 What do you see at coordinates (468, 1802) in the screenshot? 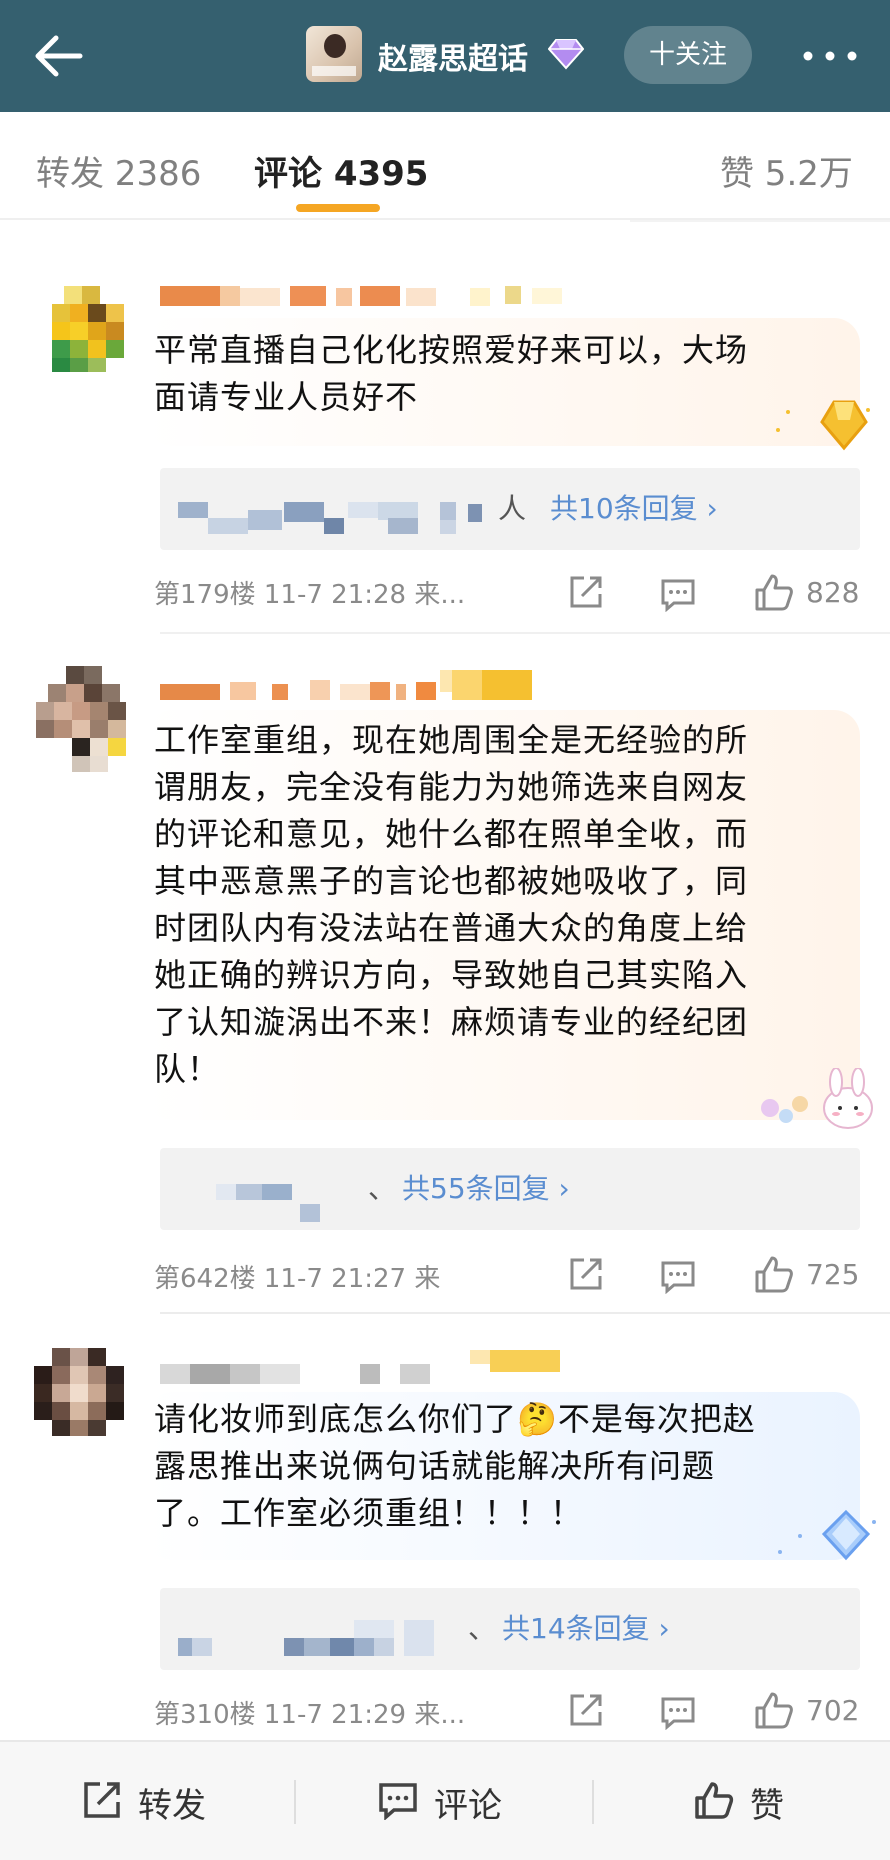
I see `comment-button: 评论` at bounding box center [468, 1802].